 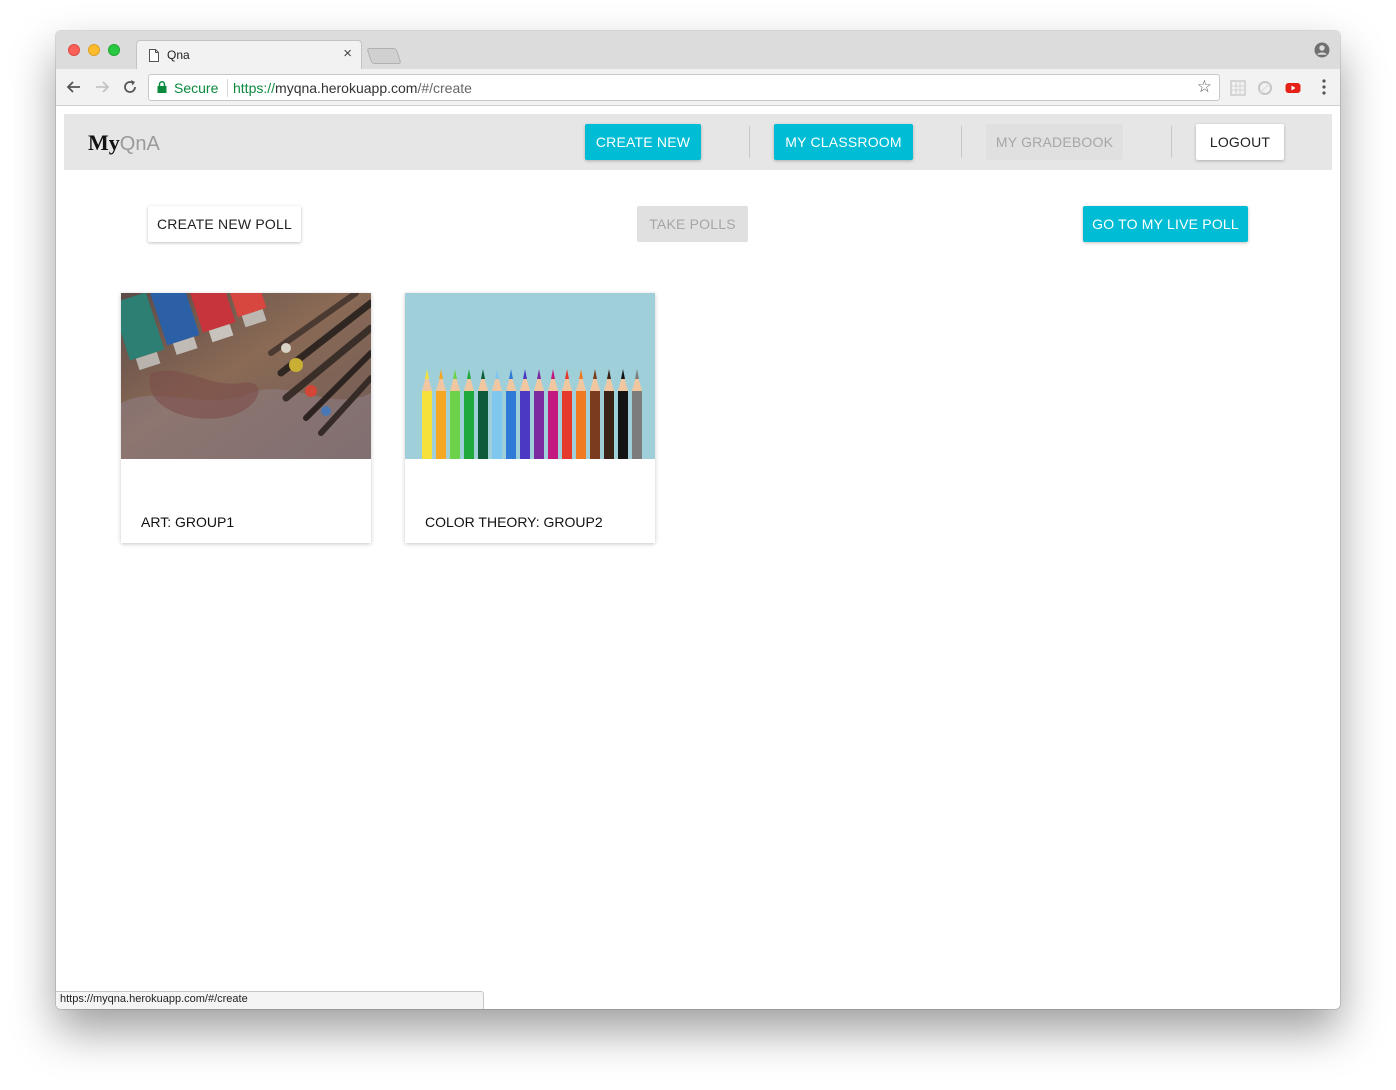 I want to click on youtube-extension-icon, so click(x=1293, y=88).